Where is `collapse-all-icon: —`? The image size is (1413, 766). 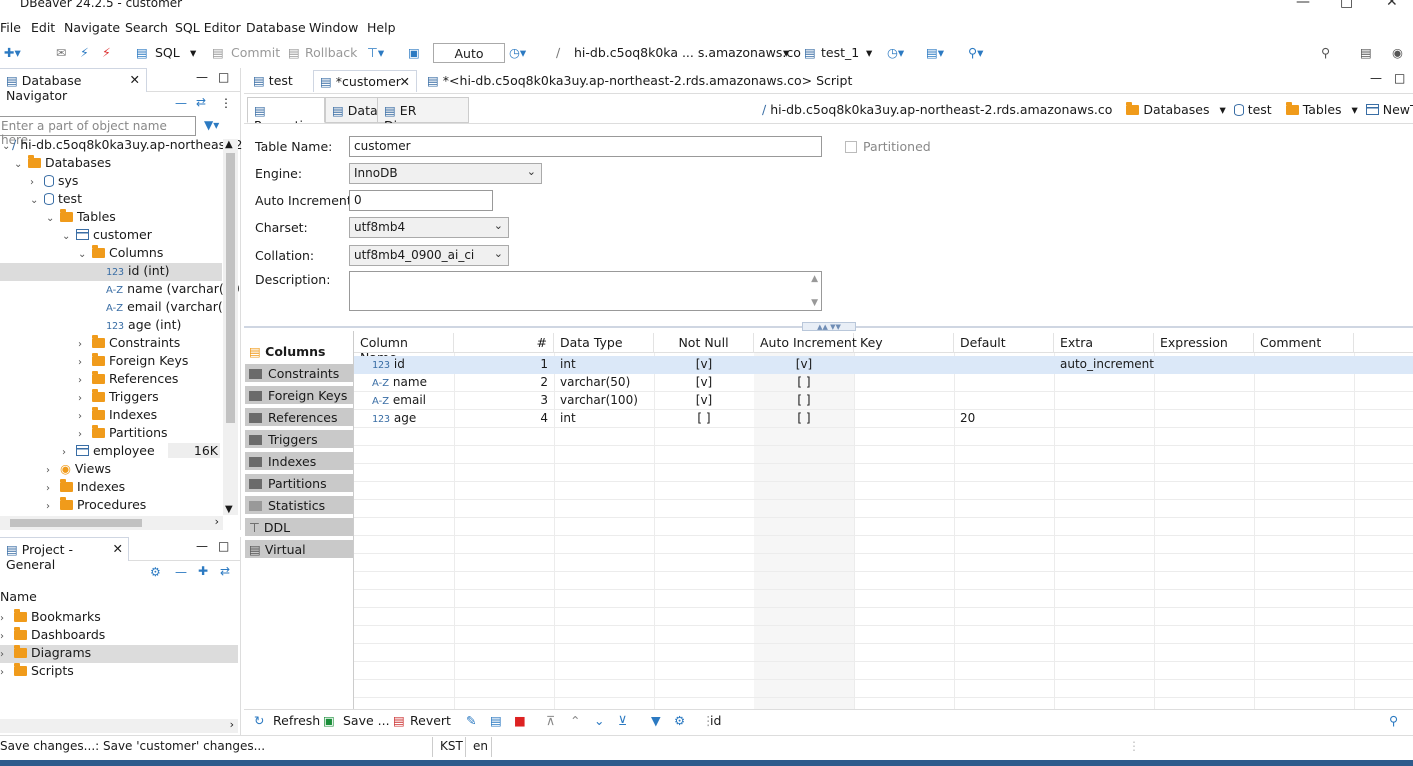
collapse-all-icon: — is located at coordinates (181, 103).